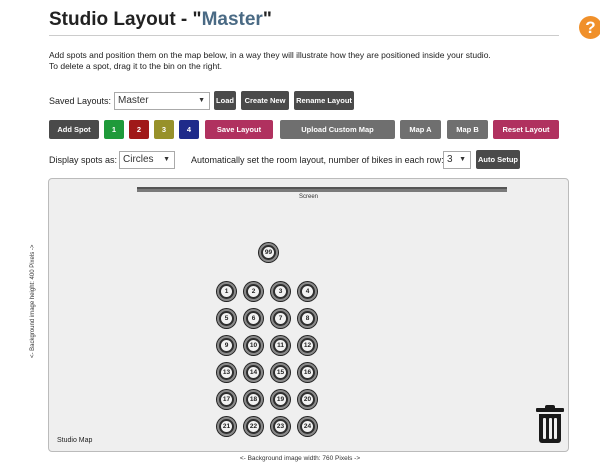 The height and width of the screenshot is (475, 600). I want to click on title-row: Studio Layout - "Master" ?, so click(324, 23).